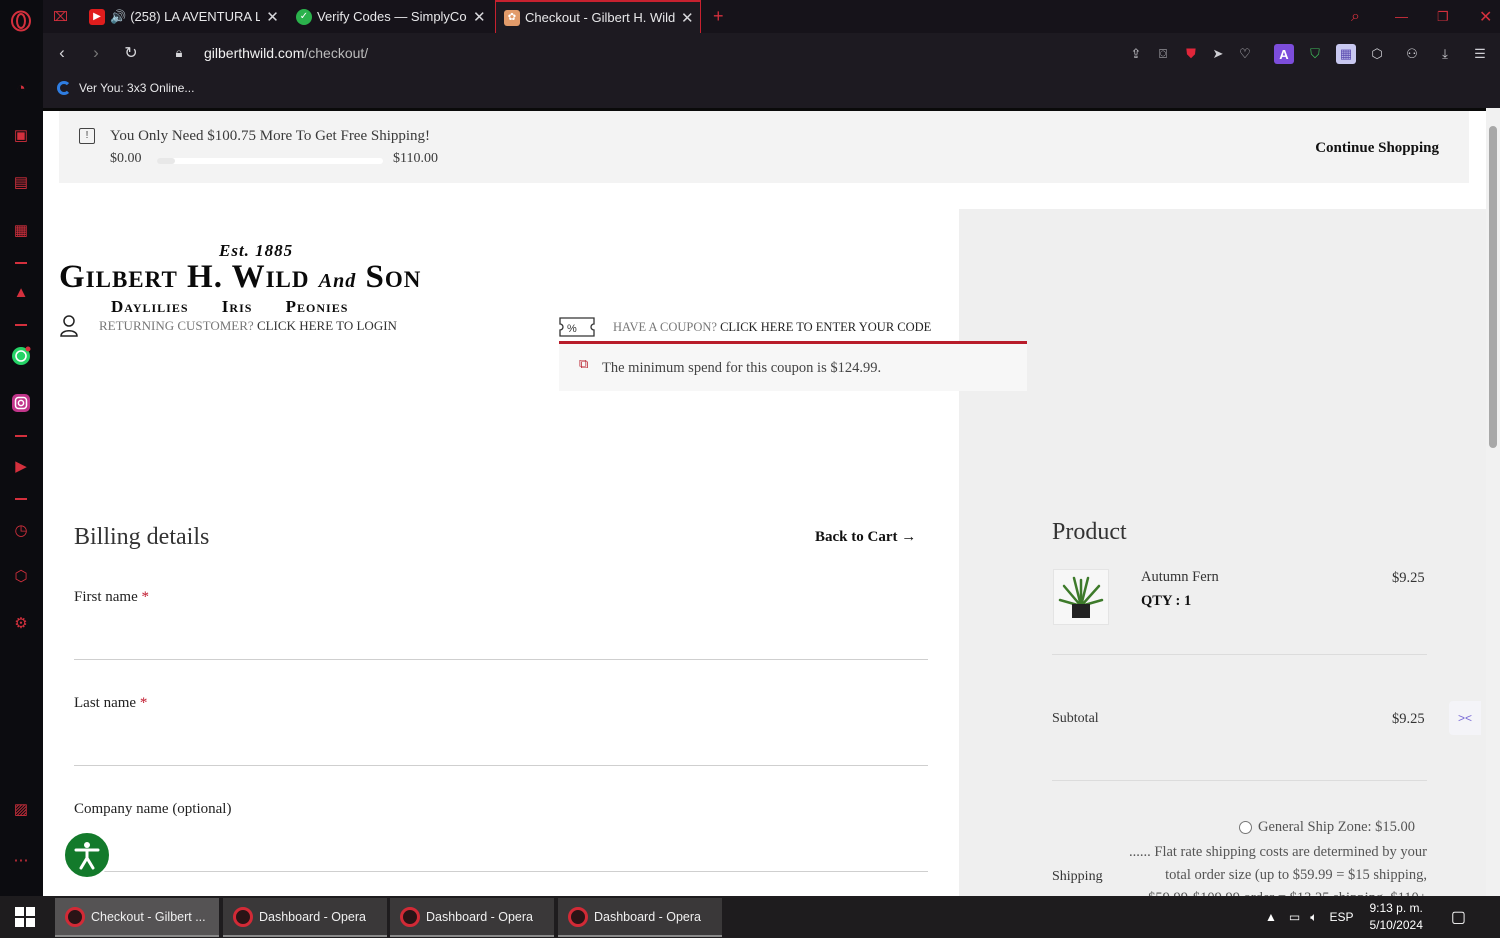  I want to click on tab-title: Verify Codes — SimplyCodes, so click(392, 16).